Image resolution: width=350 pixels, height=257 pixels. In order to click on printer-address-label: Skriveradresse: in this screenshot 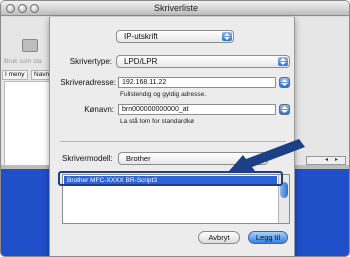, I will do `click(88, 82)`.